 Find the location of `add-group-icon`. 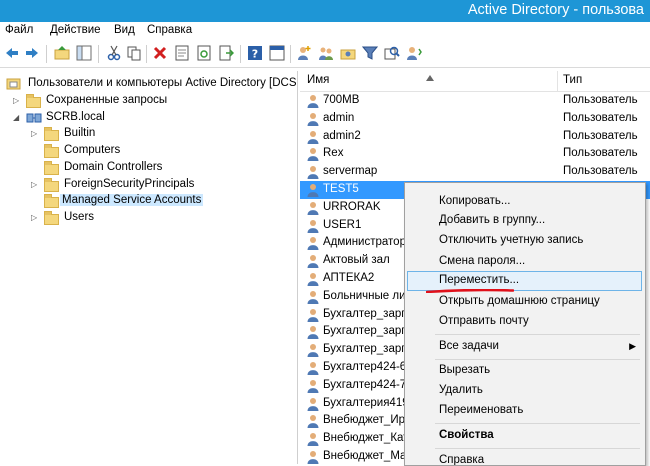

add-group-icon is located at coordinates (326, 53).